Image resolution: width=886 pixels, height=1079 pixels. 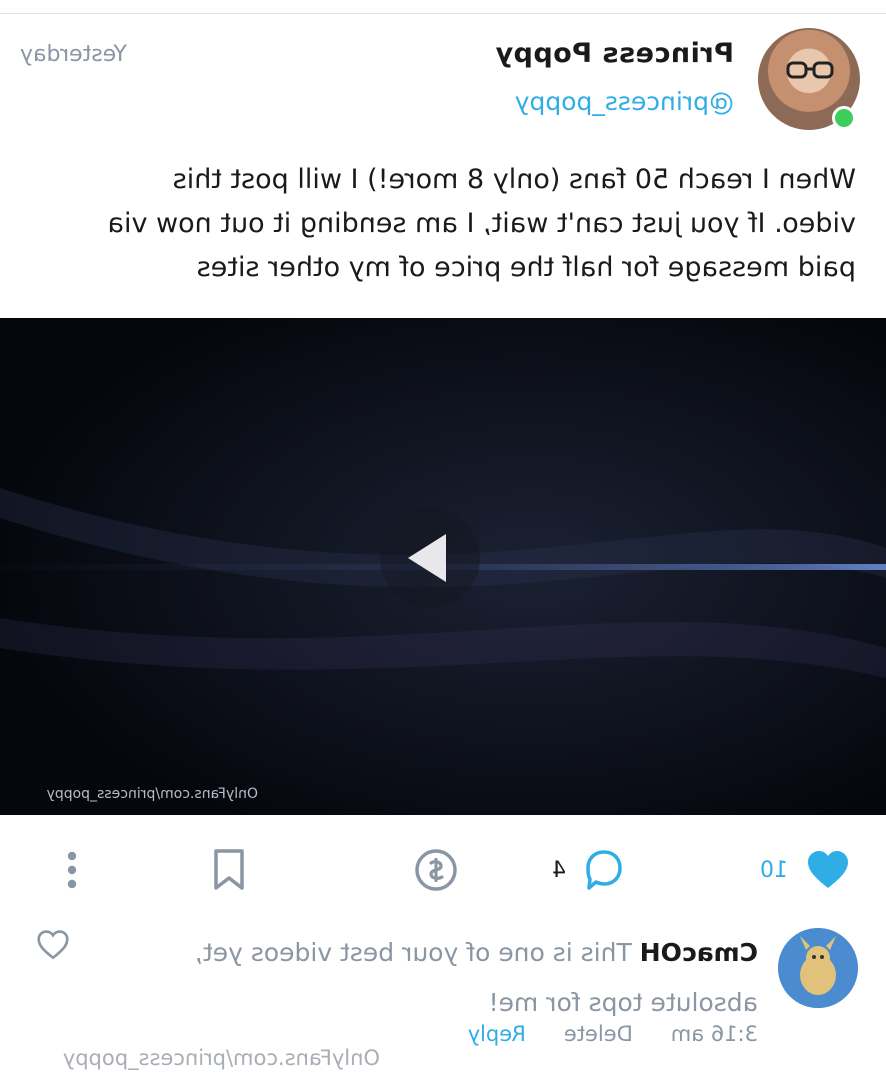 I want to click on author-handle: @princess_poppy, so click(x=614, y=101).